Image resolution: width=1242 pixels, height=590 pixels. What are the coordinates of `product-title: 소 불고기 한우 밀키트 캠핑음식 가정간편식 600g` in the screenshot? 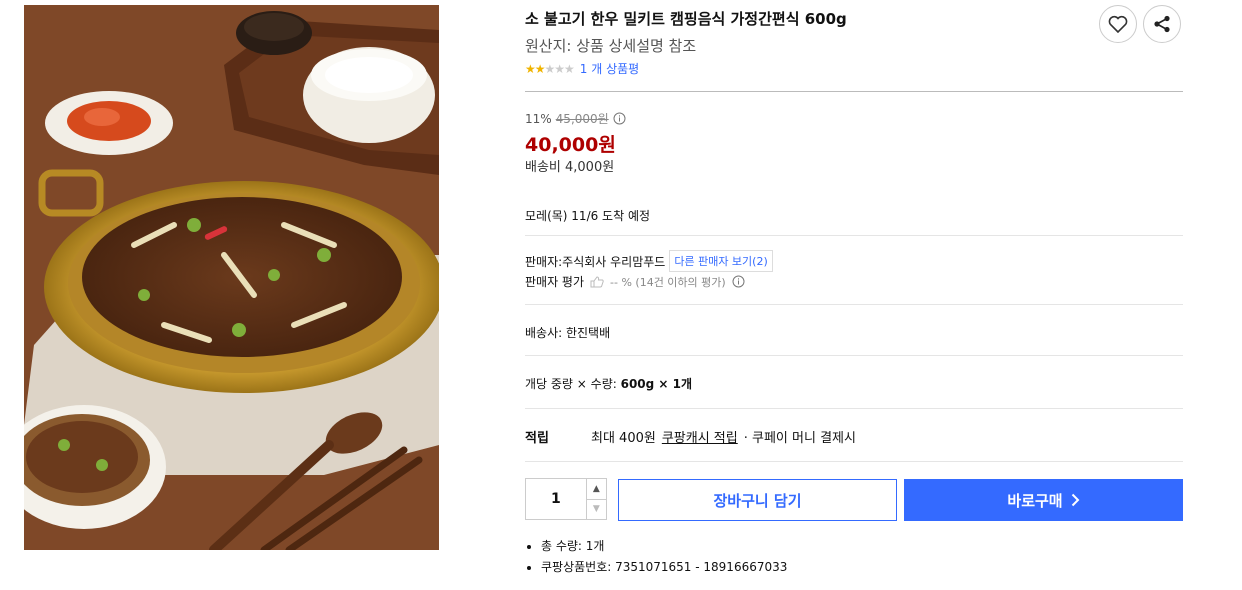 It's located at (686, 19).